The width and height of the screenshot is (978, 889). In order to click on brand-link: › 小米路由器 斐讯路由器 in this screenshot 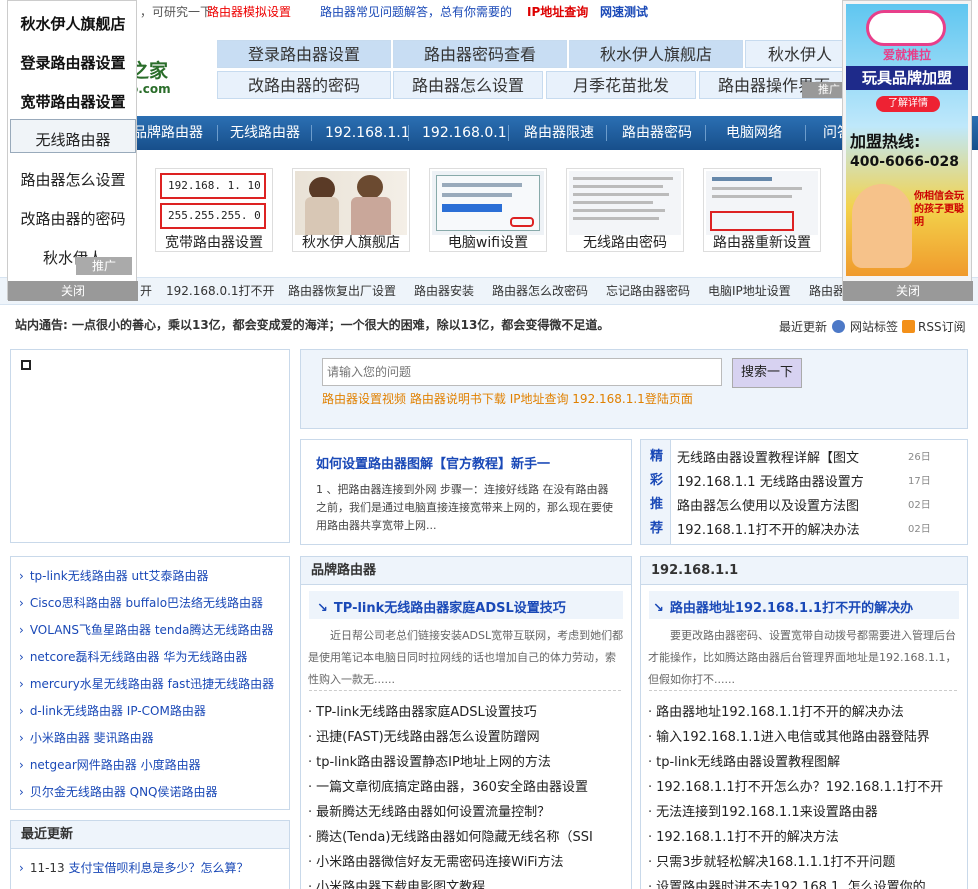, I will do `click(86, 737)`.